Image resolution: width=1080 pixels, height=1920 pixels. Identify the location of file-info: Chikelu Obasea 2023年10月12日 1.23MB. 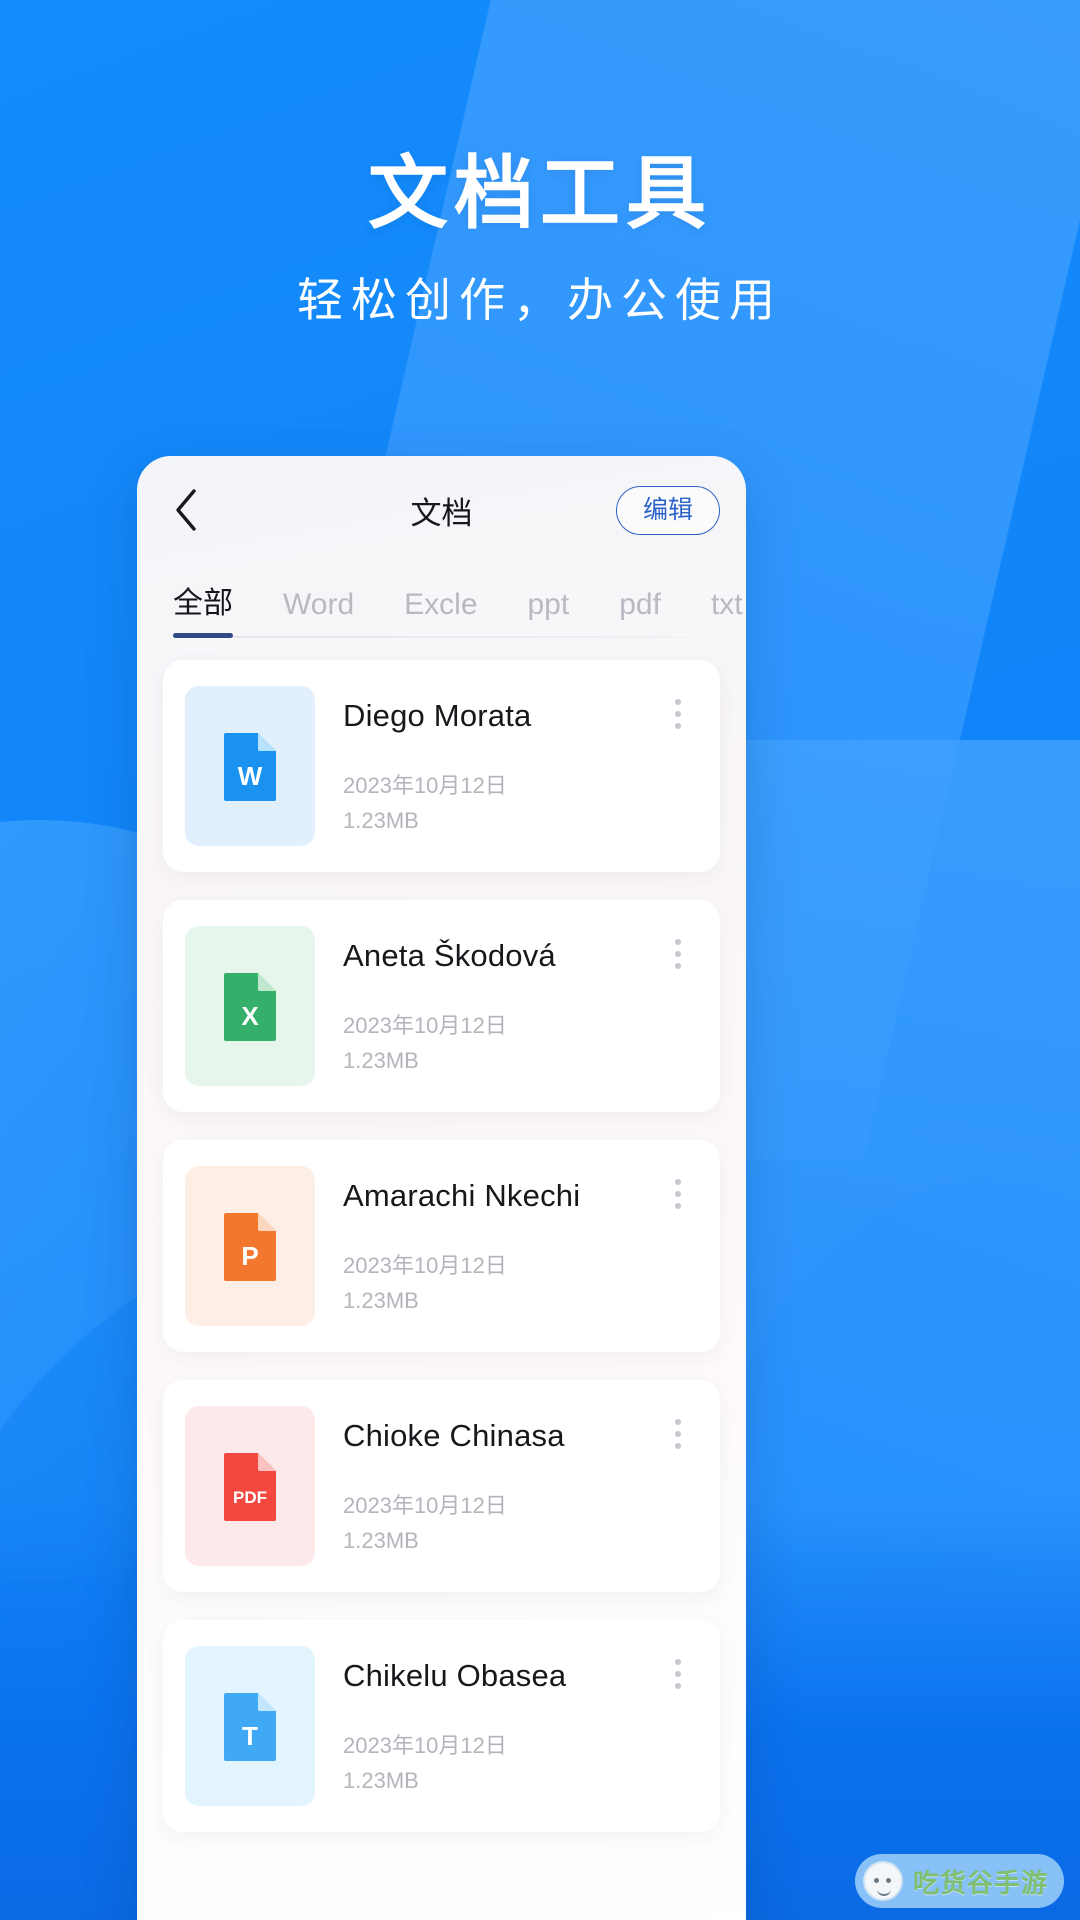
(520, 1726).